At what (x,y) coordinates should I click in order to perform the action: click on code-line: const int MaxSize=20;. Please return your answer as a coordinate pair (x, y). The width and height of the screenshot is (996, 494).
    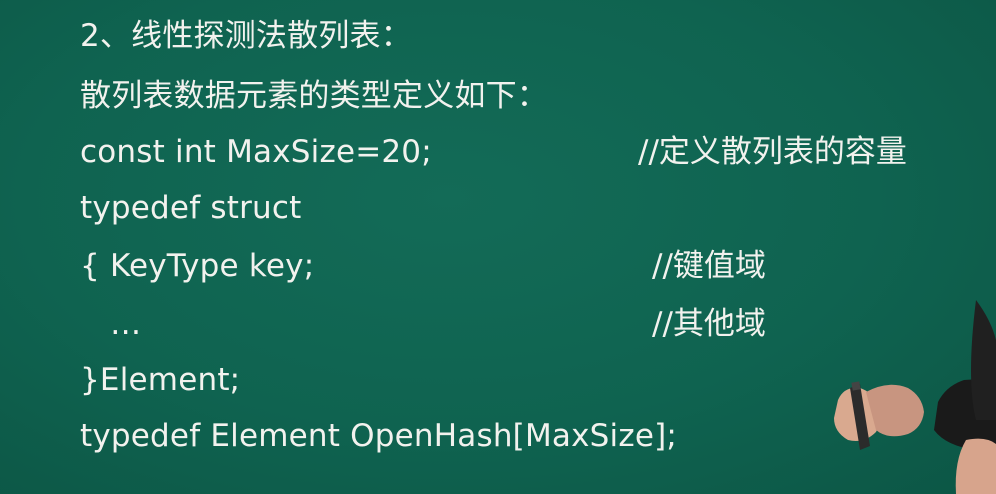
    Looking at the image, I should click on (256, 152).